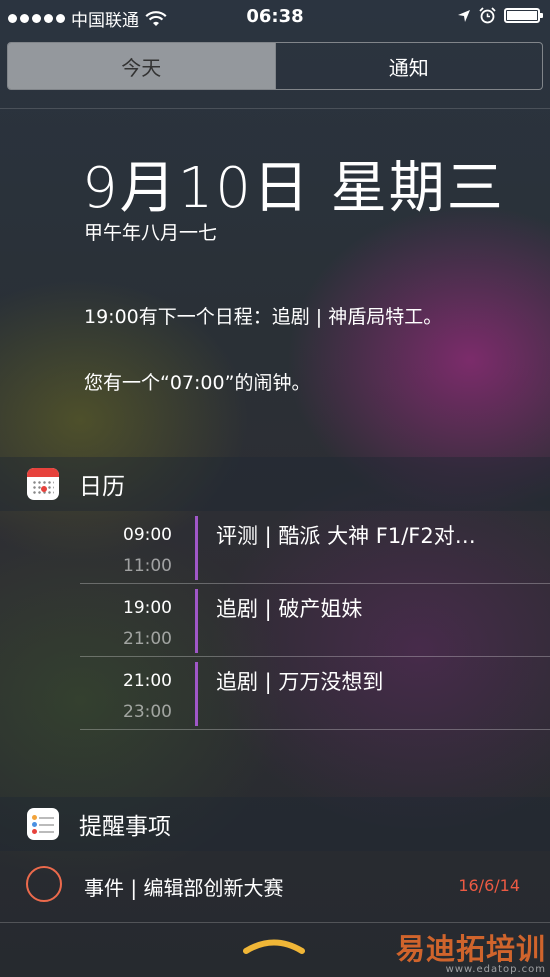 Image resolution: width=550 pixels, height=977 pixels. Describe the element at coordinates (184, 888) in the screenshot. I see `reminder-title: 事件 | 编辑部创新大赛` at that location.